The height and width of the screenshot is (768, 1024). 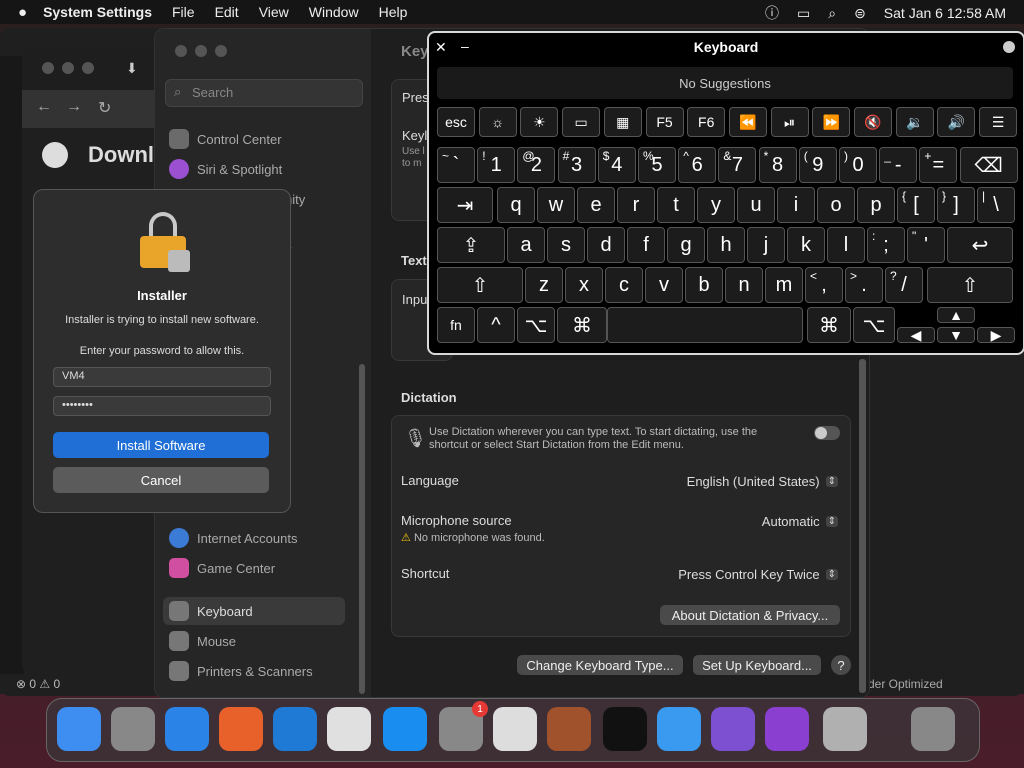 What do you see at coordinates (465, 205) in the screenshot?
I see `key-tab: ⇥` at bounding box center [465, 205].